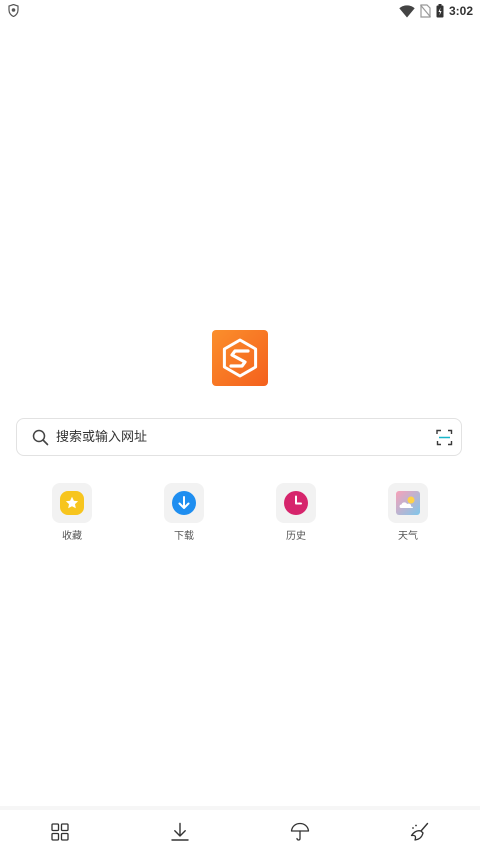  I want to click on shortcut-label: 天气, so click(408, 536).